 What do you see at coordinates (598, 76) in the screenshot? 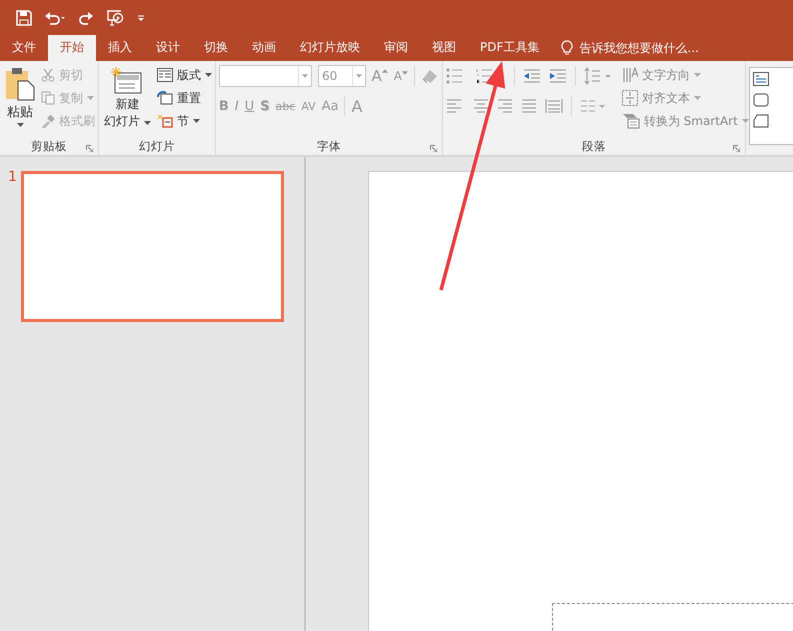
I see `line-spacing-icon` at bounding box center [598, 76].